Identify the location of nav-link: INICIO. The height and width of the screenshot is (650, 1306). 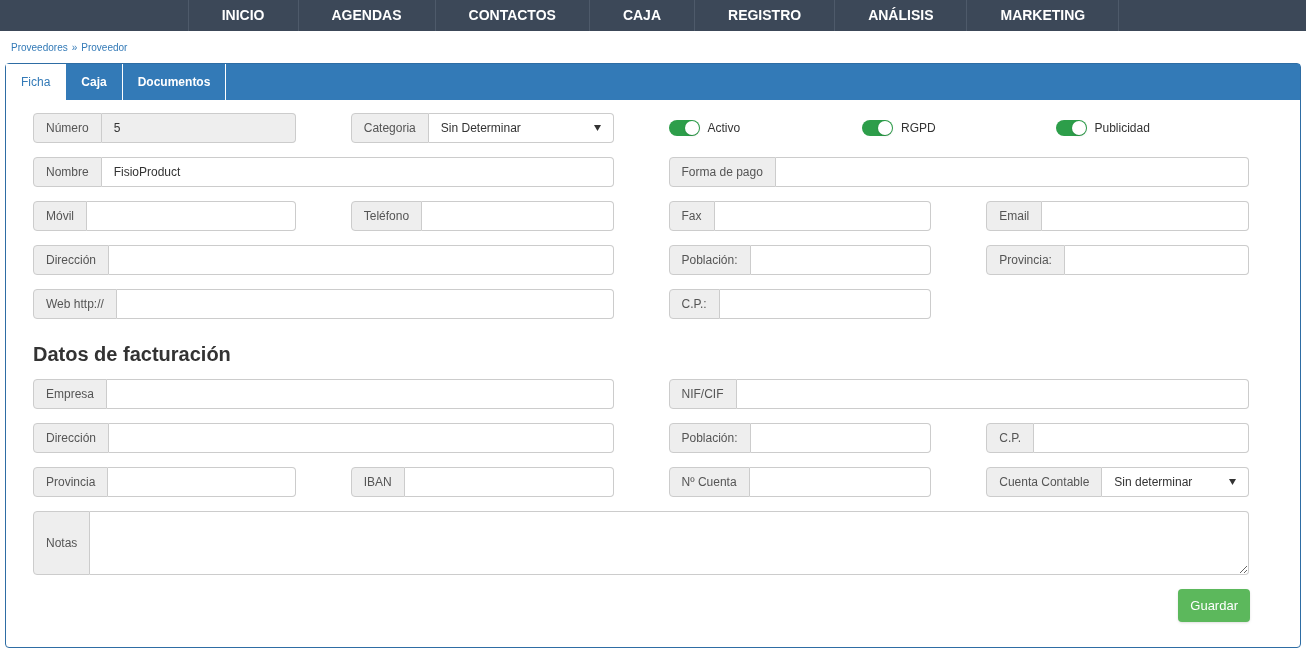
(243, 15).